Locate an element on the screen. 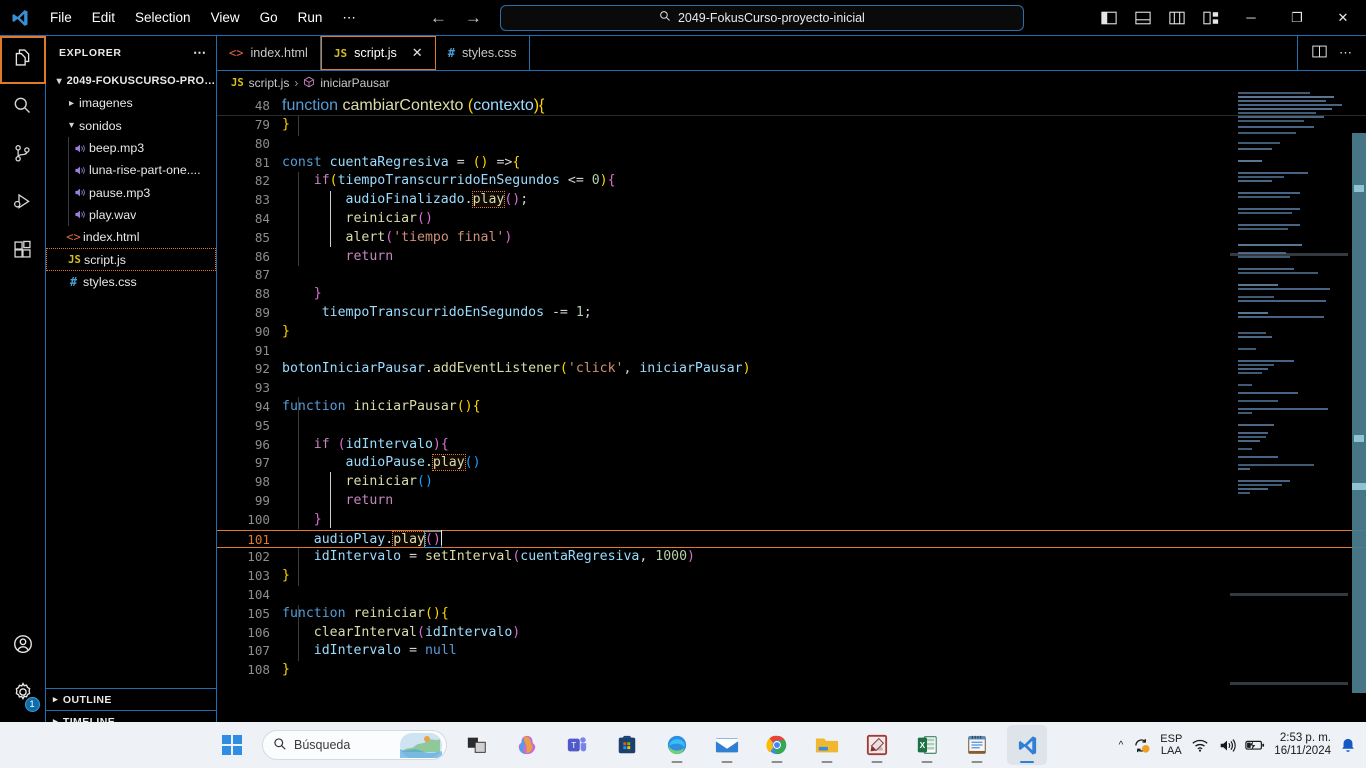 The height and width of the screenshot is (768, 1366). arrow-left-icon: ← is located at coordinates (438, 17).